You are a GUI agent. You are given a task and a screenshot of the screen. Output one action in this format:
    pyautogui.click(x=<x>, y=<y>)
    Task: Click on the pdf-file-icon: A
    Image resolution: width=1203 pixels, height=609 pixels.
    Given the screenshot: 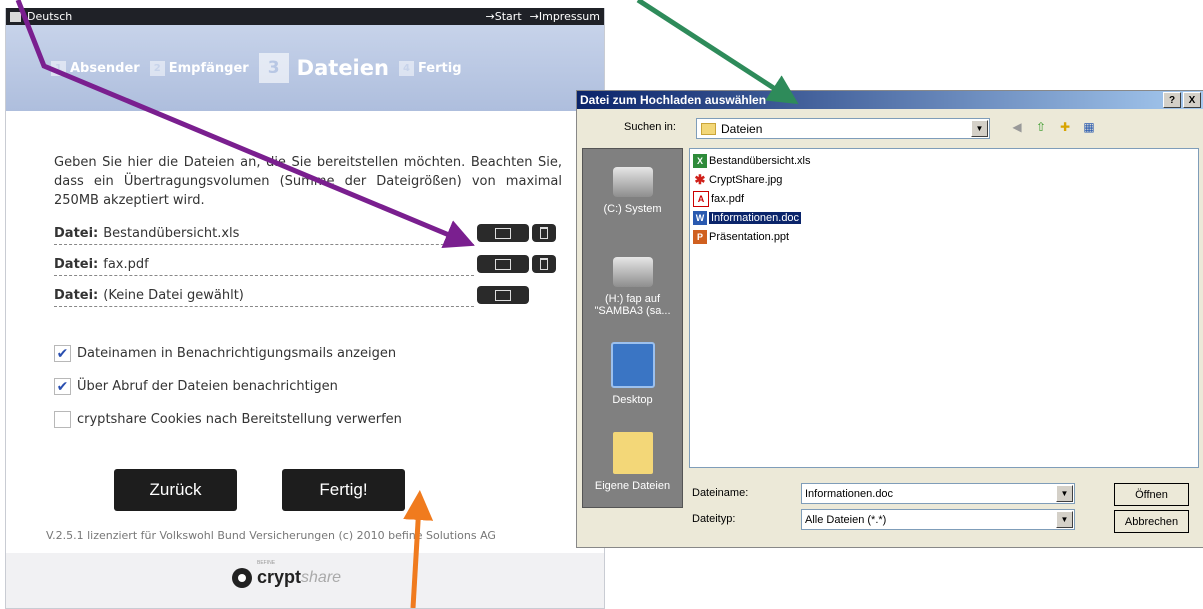 What is the action you would take?
    pyautogui.click(x=701, y=199)
    